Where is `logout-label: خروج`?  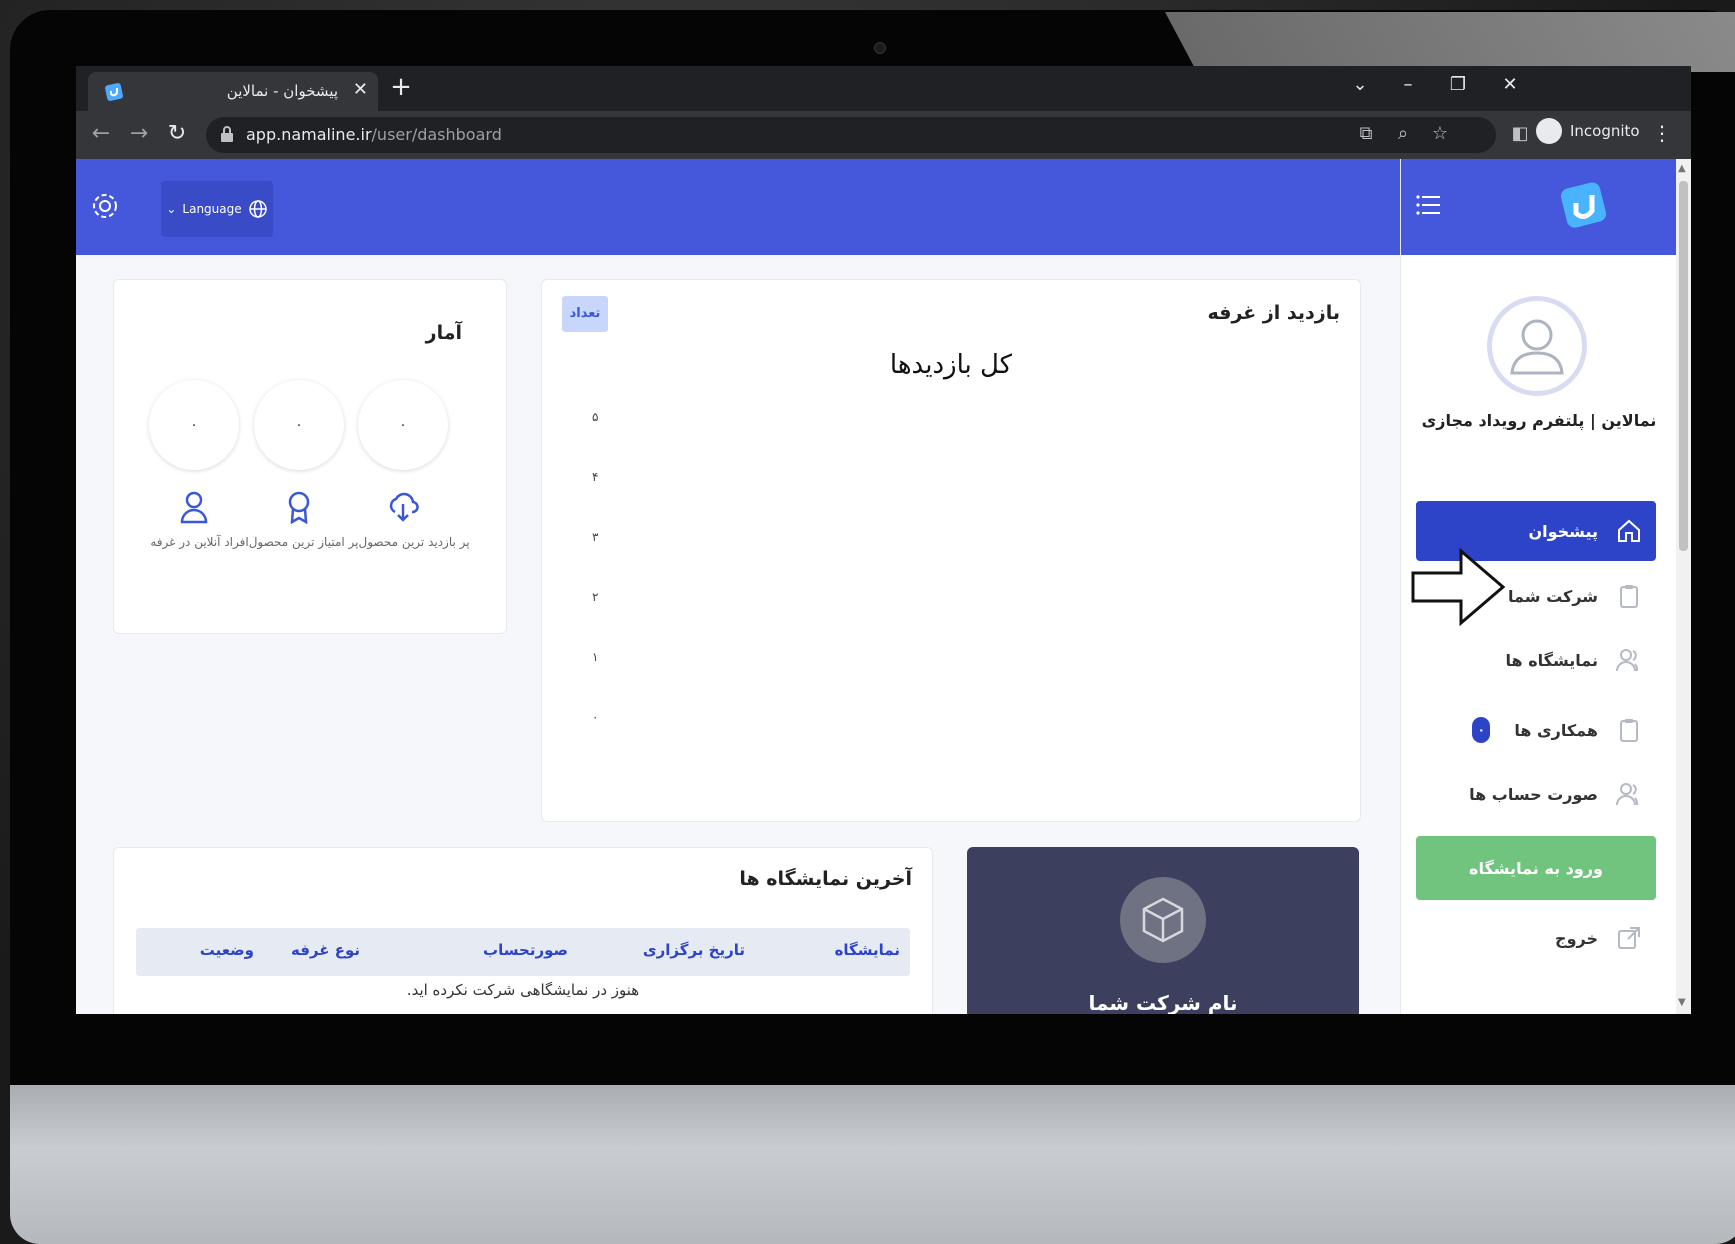 logout-label: خروج is located at coordinates (1576, 938).